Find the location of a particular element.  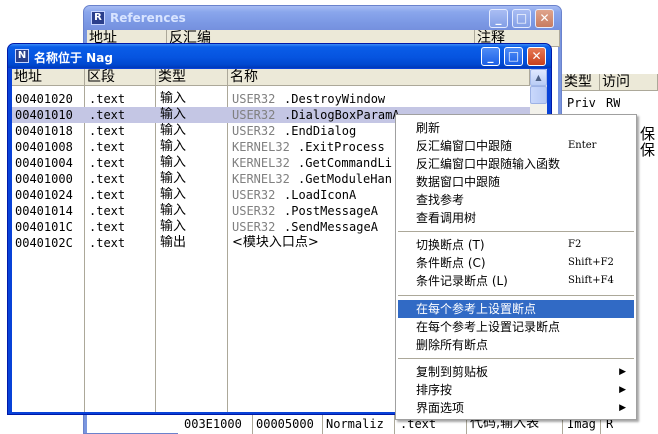

row-address: 00401000 is located at coordinates (44, 179).